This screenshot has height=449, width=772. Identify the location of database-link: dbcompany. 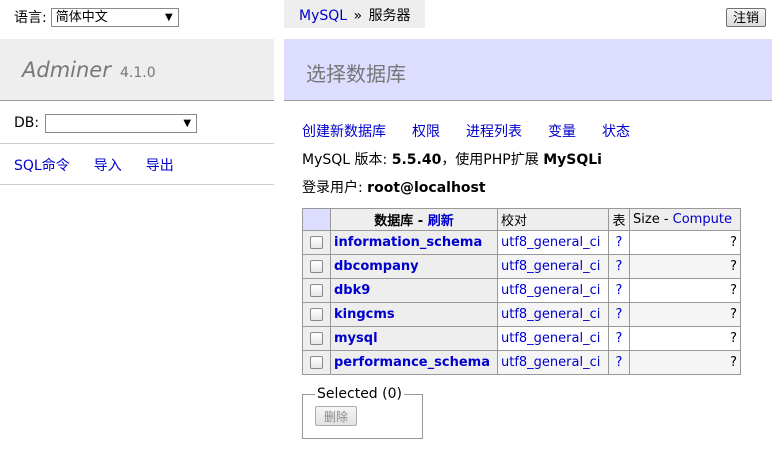
(376, 266).